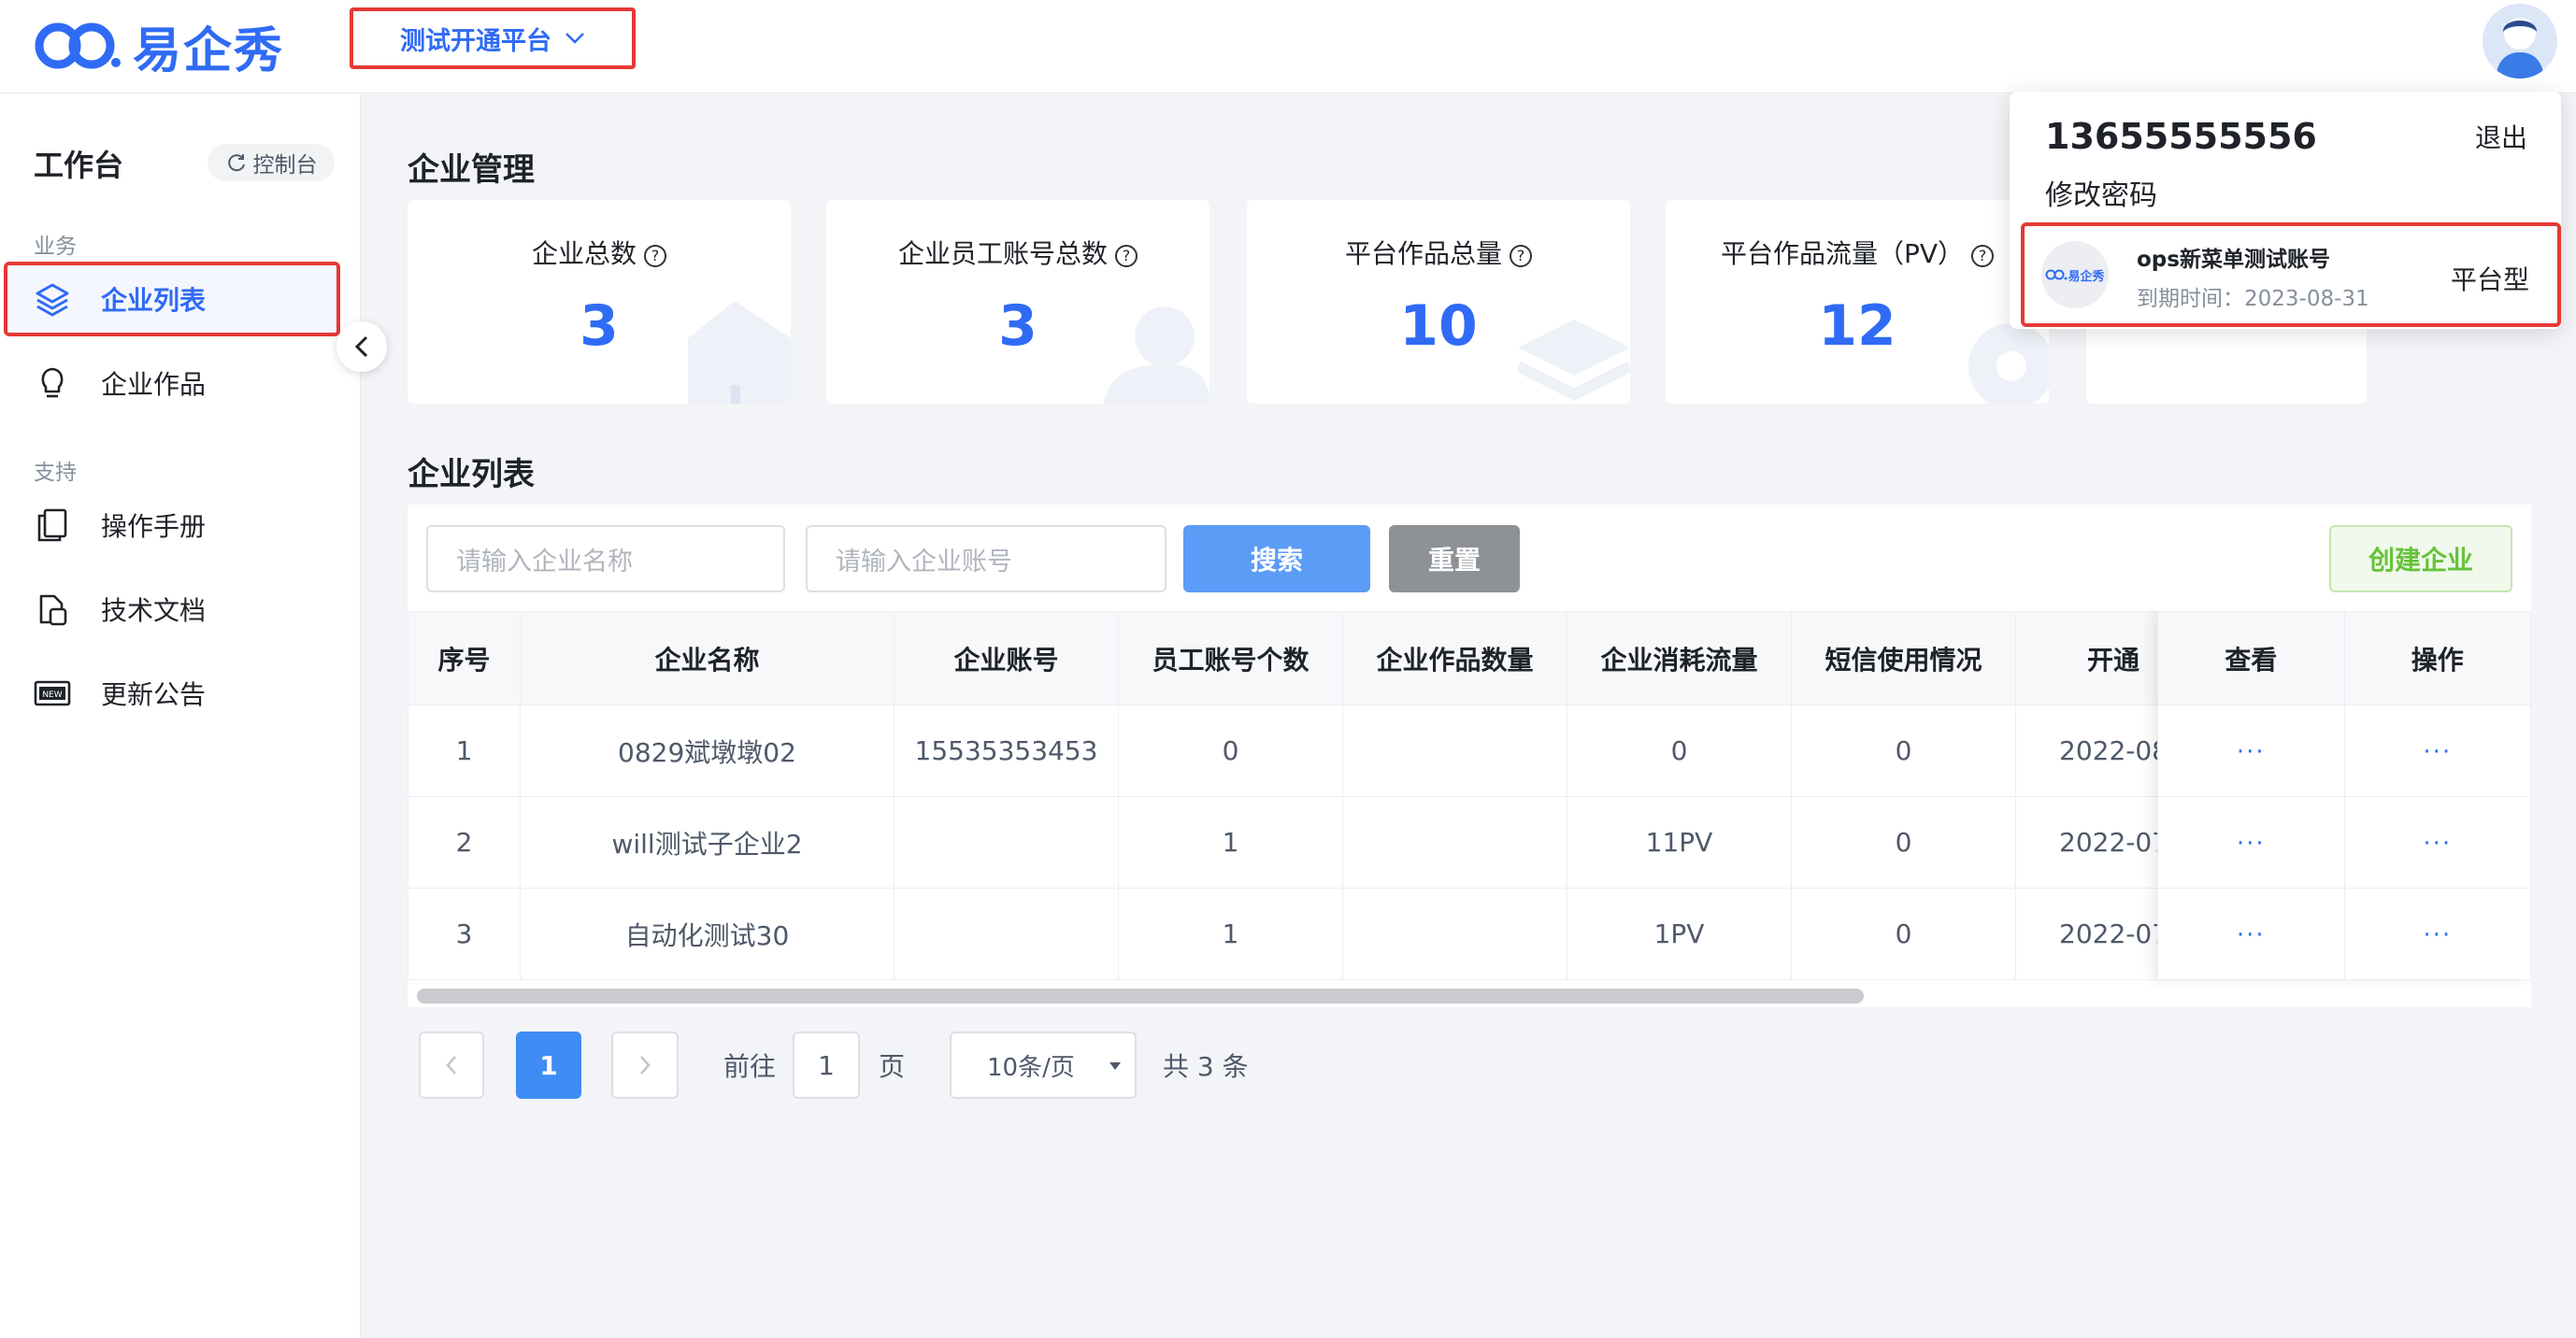 Image resolution: width=2576 pixels, height=1338 pixels. I want to click on stat-label: 企业员工账号总数?, so click(1017, 252).